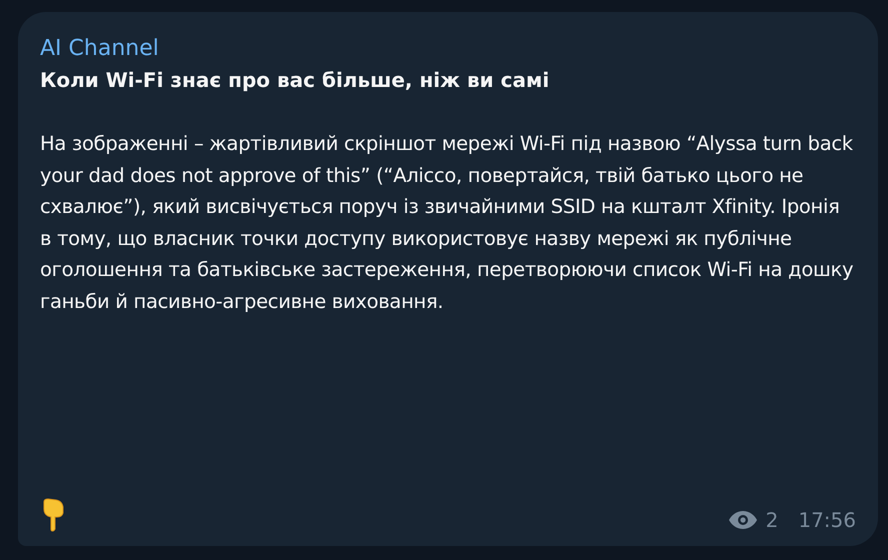 Image resolution: width=888 pixels, height=560 pixels. Describe the element at coordinates (743, 520) in the screenshot. I see `eye-icon` at that location.